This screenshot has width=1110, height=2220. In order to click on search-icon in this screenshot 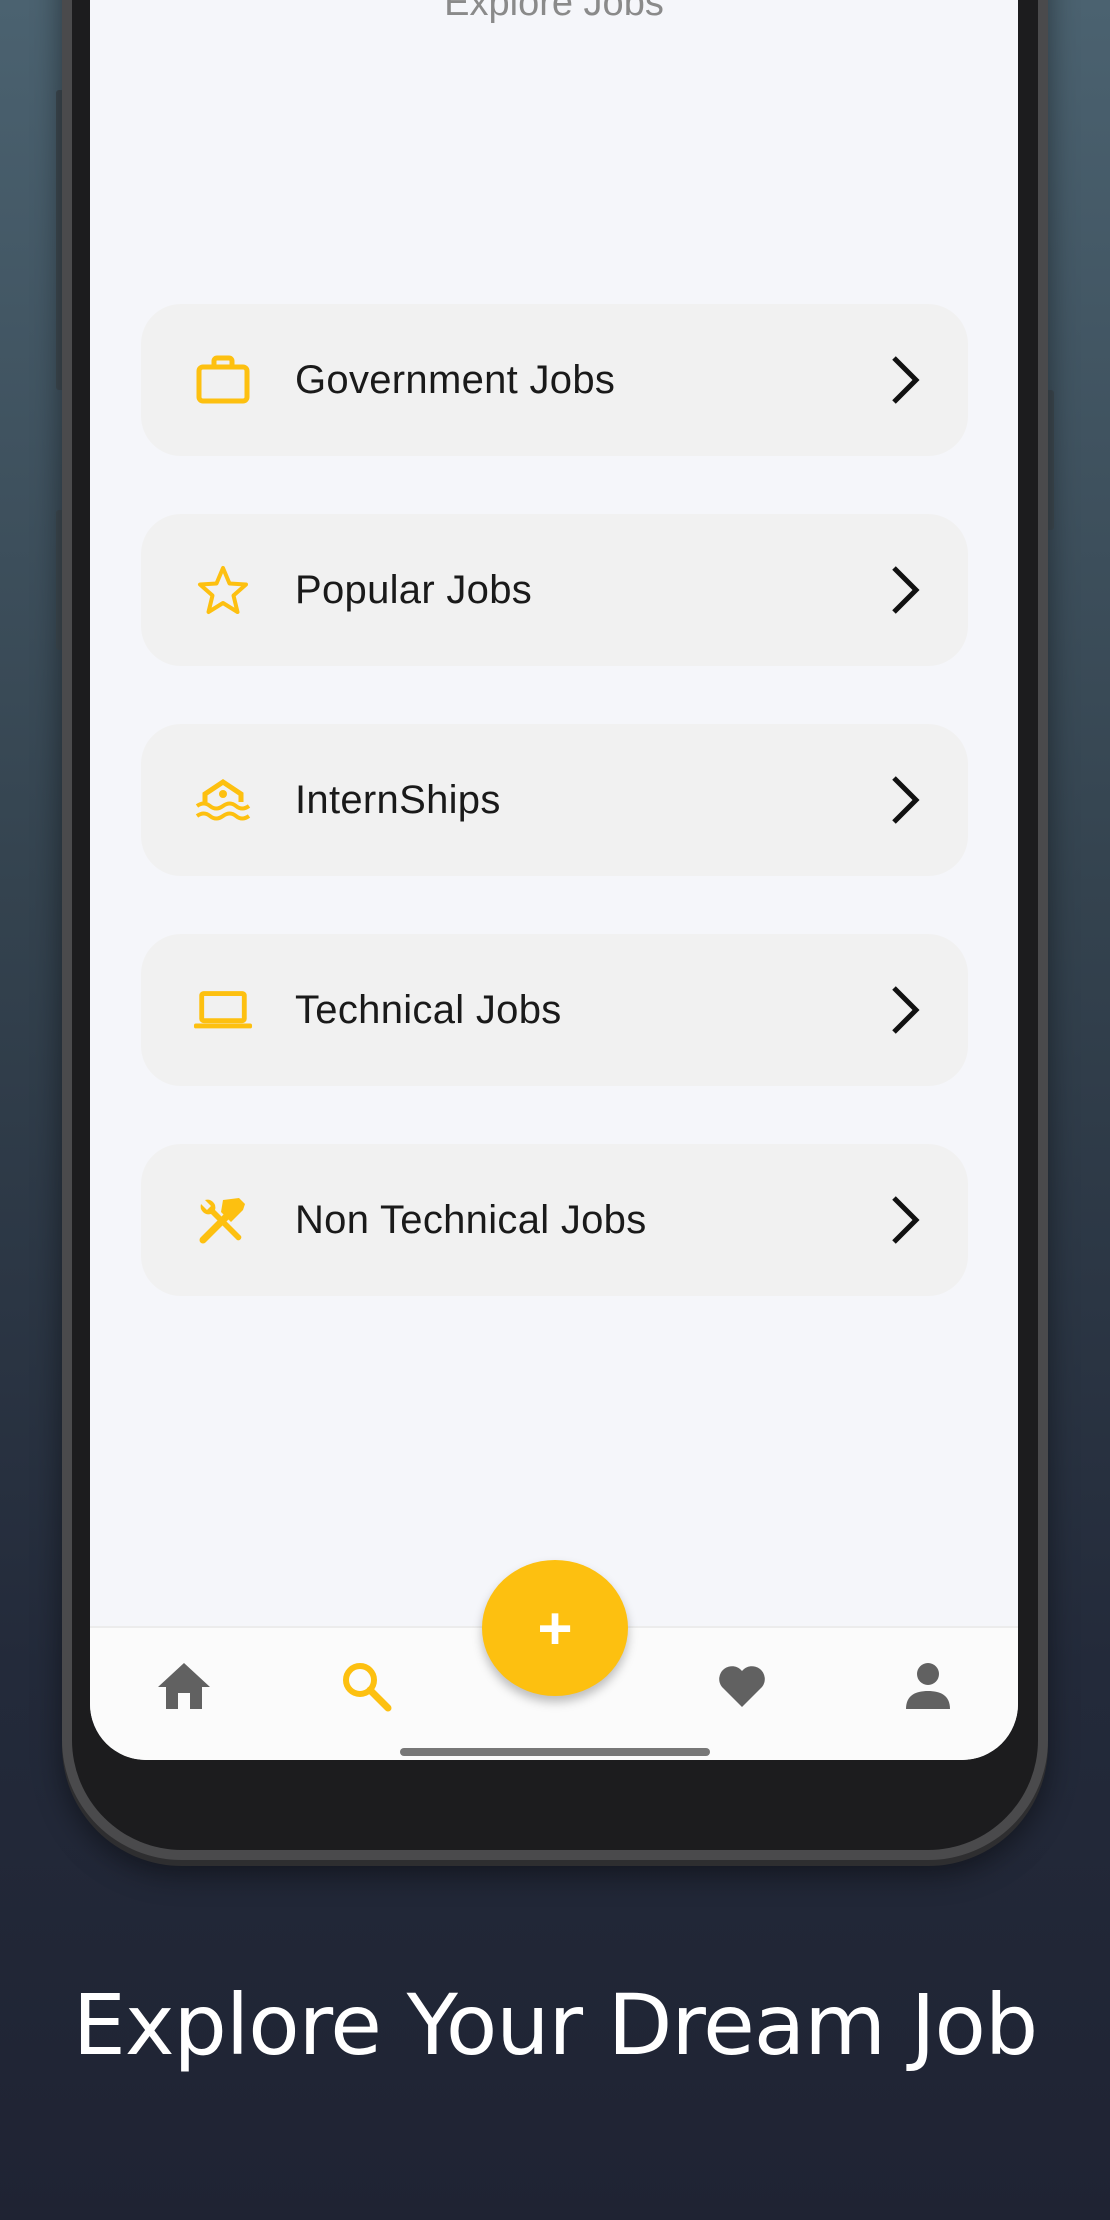, I will do `click(366, 1688)`.